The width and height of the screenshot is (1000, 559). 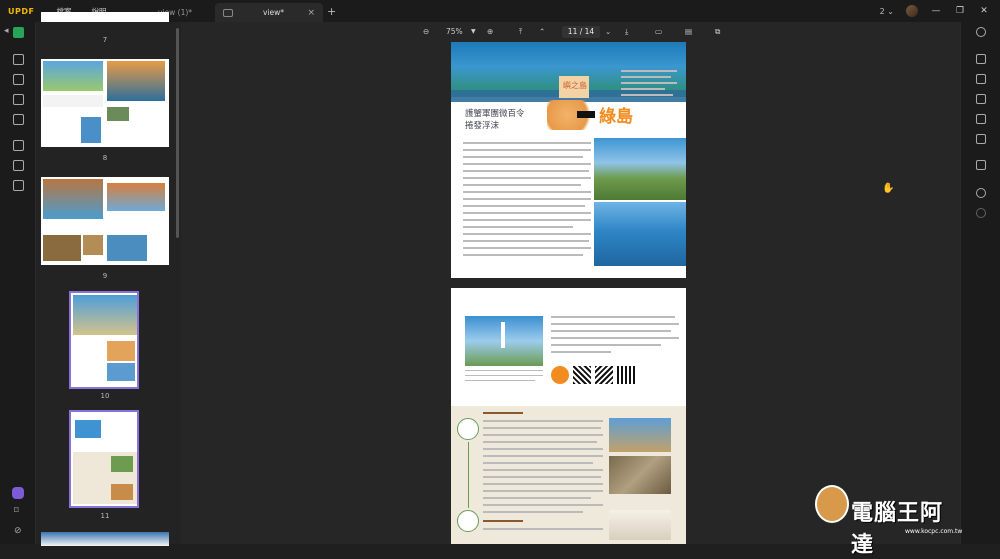 What do you see at coordinates (688, 31) in the screenshot?
I see `page-display-icon: ▤` at bounding box center [688, 31].